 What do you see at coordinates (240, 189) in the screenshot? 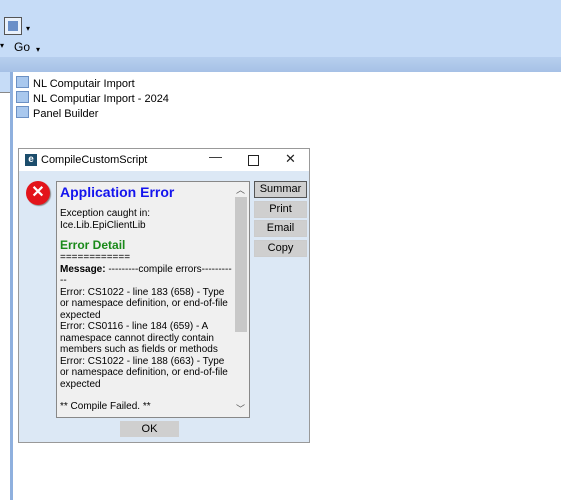
I see `scroll-up-icon: ︿` at bounding box center [240, 189].